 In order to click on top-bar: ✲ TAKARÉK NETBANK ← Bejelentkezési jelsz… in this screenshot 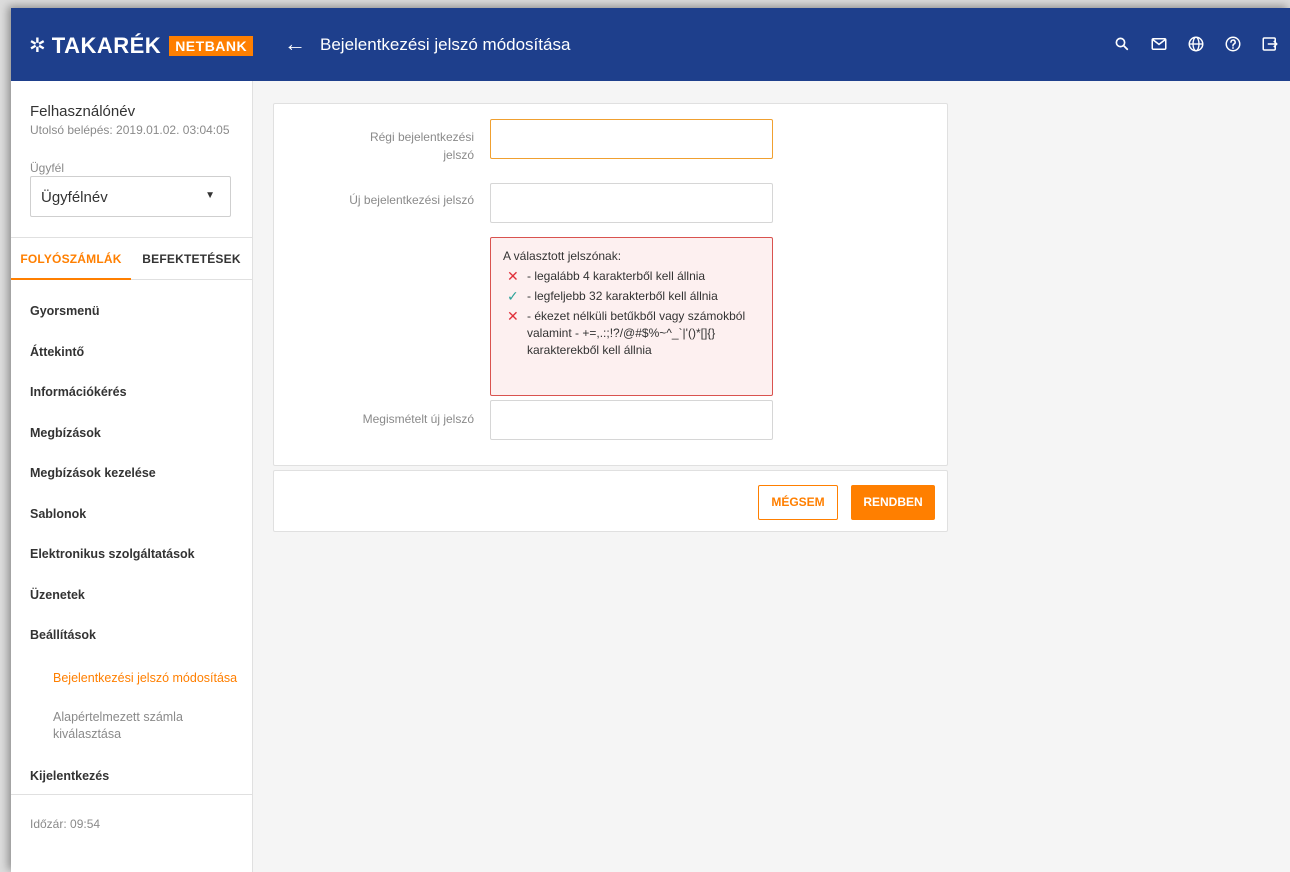, I will do `click(650, 44)`.